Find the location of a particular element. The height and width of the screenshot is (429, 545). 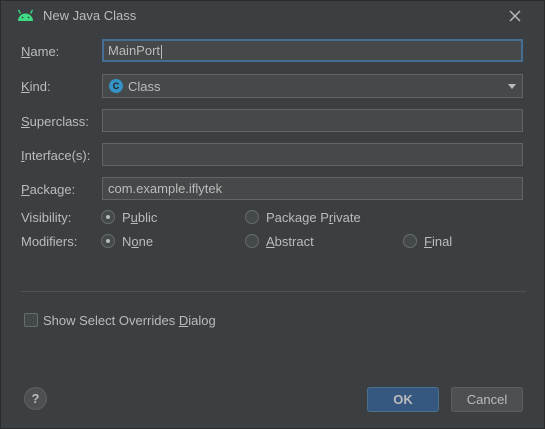

modifier-none-radio is located at coordinates (108, 241).